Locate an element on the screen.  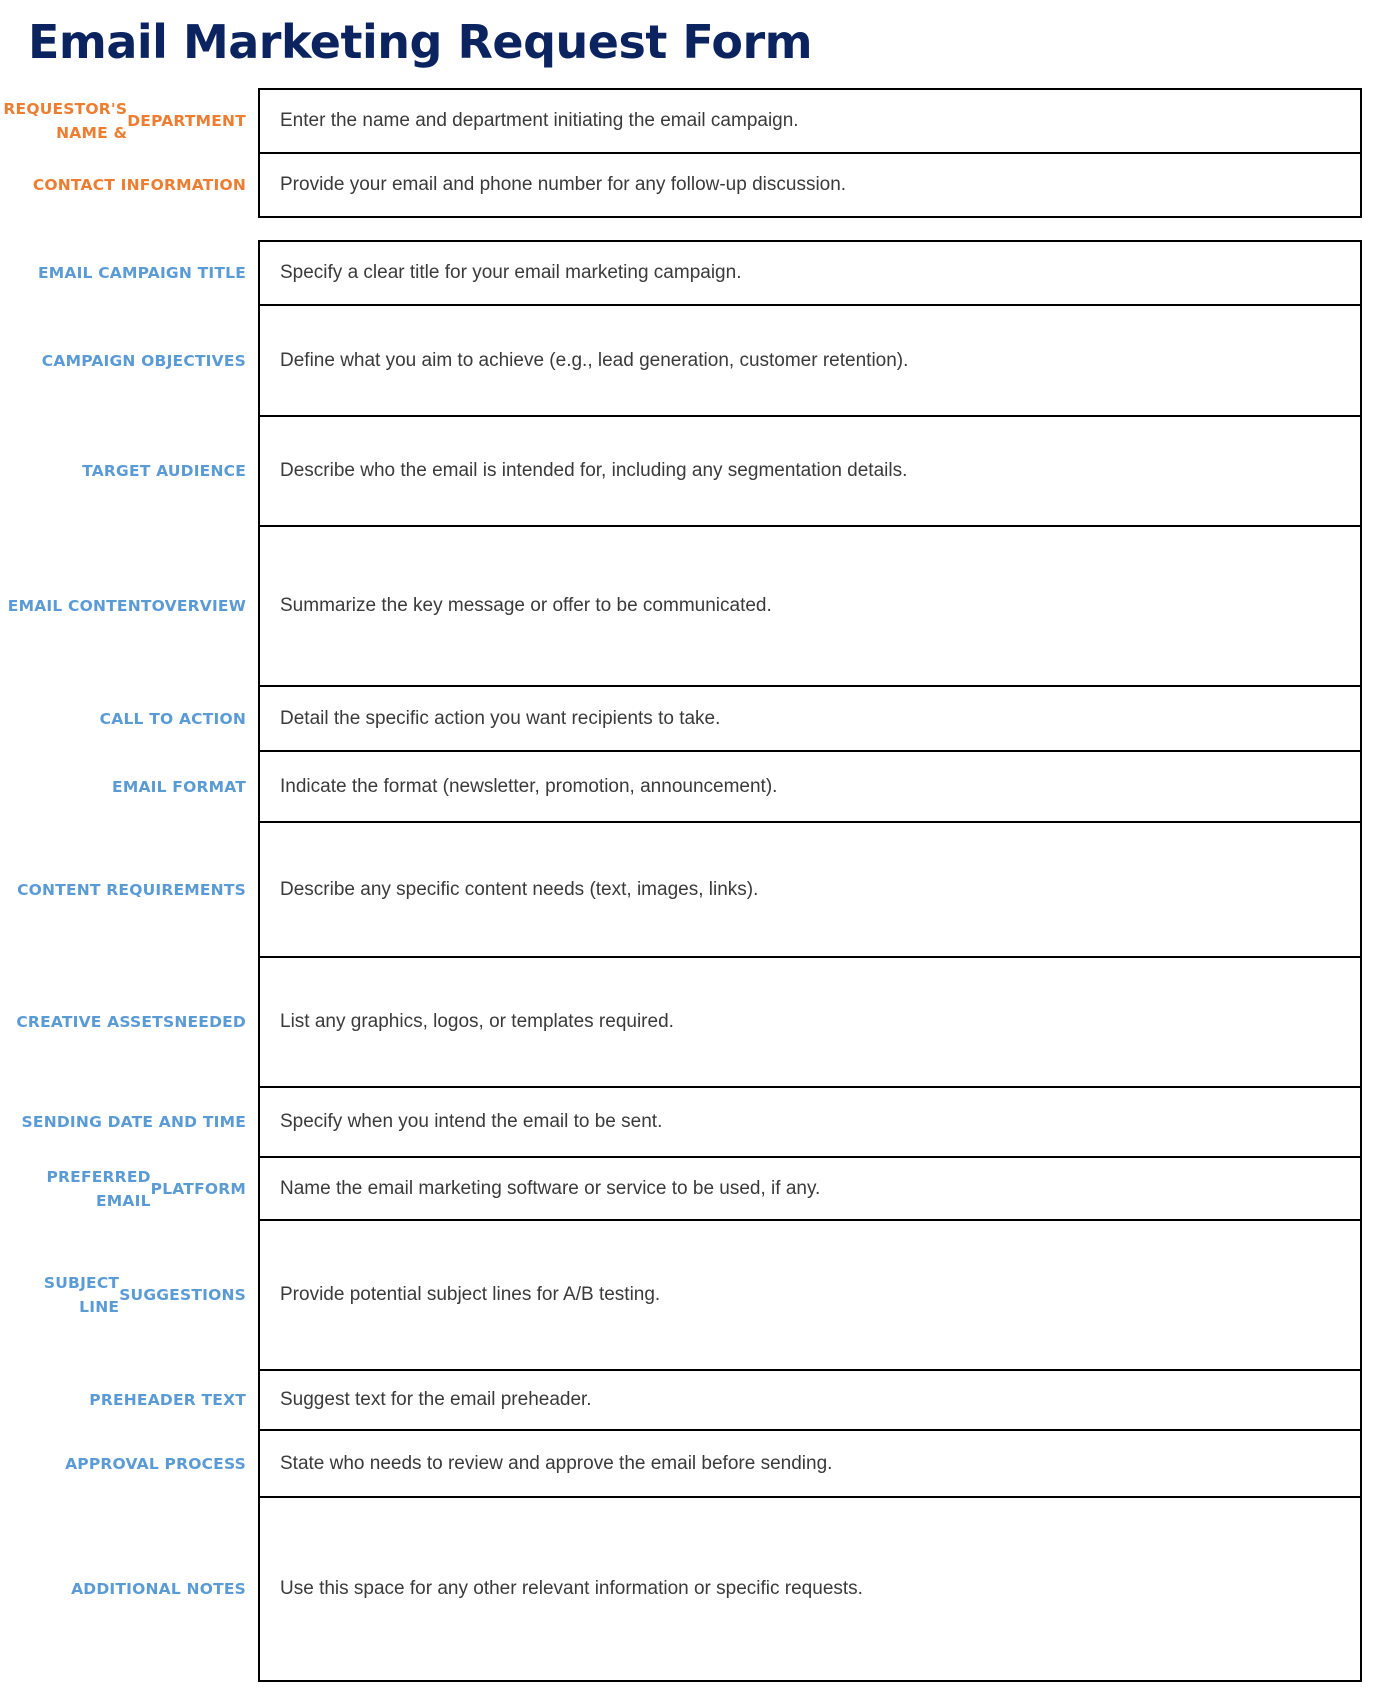
label-line: PREFERRED EMAIL is located at coordinates (98, 1188).